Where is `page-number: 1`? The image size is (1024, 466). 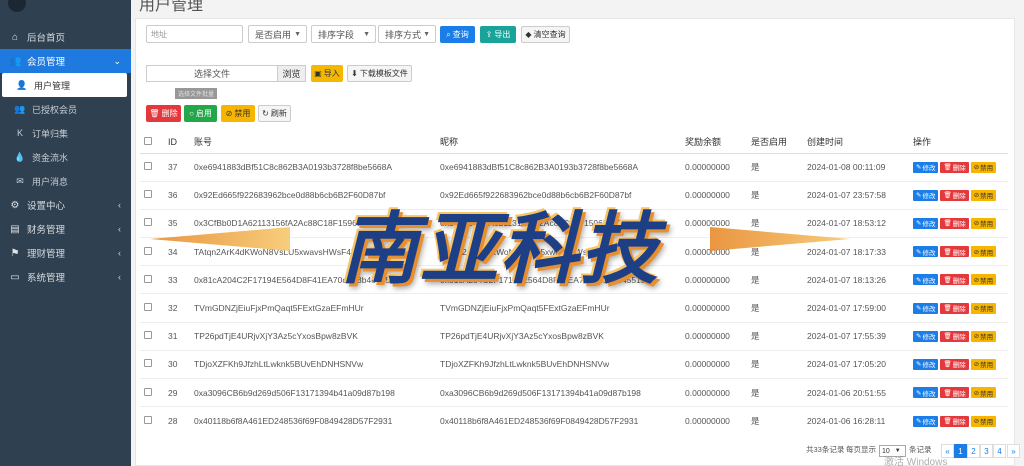 page-number: 1 is located at coordinates (960, 451).